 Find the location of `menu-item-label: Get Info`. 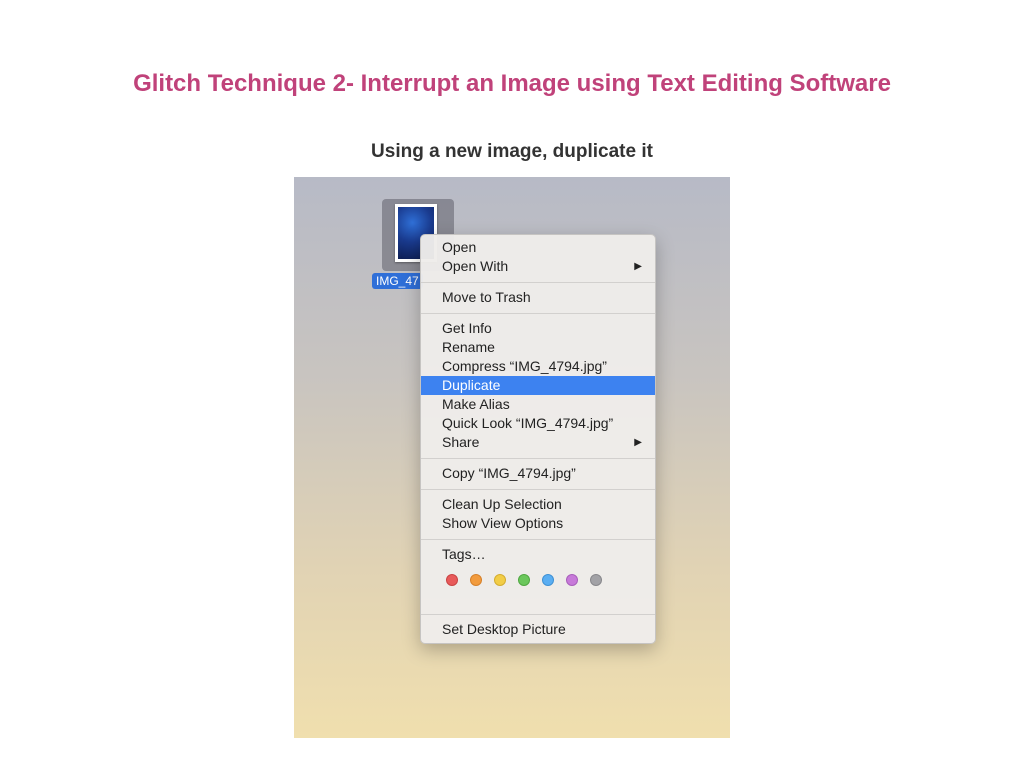

menu-item-label: Get Info is located at coordinates (467, 328).